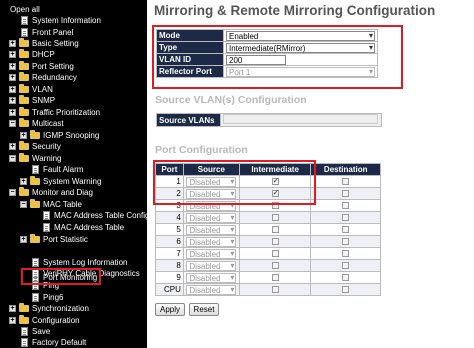  What do you see at coordinates (44, 100) in the screenshot?
I see `sidebar-item-label: SNMP` at bounding box center [44, 100].